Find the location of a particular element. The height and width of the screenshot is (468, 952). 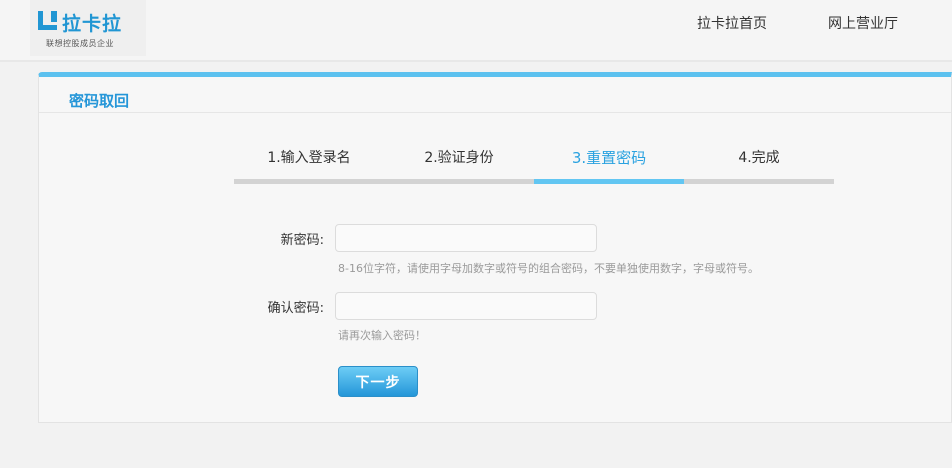

panel-title: 密码取回 is located at coordinates (99, 101).